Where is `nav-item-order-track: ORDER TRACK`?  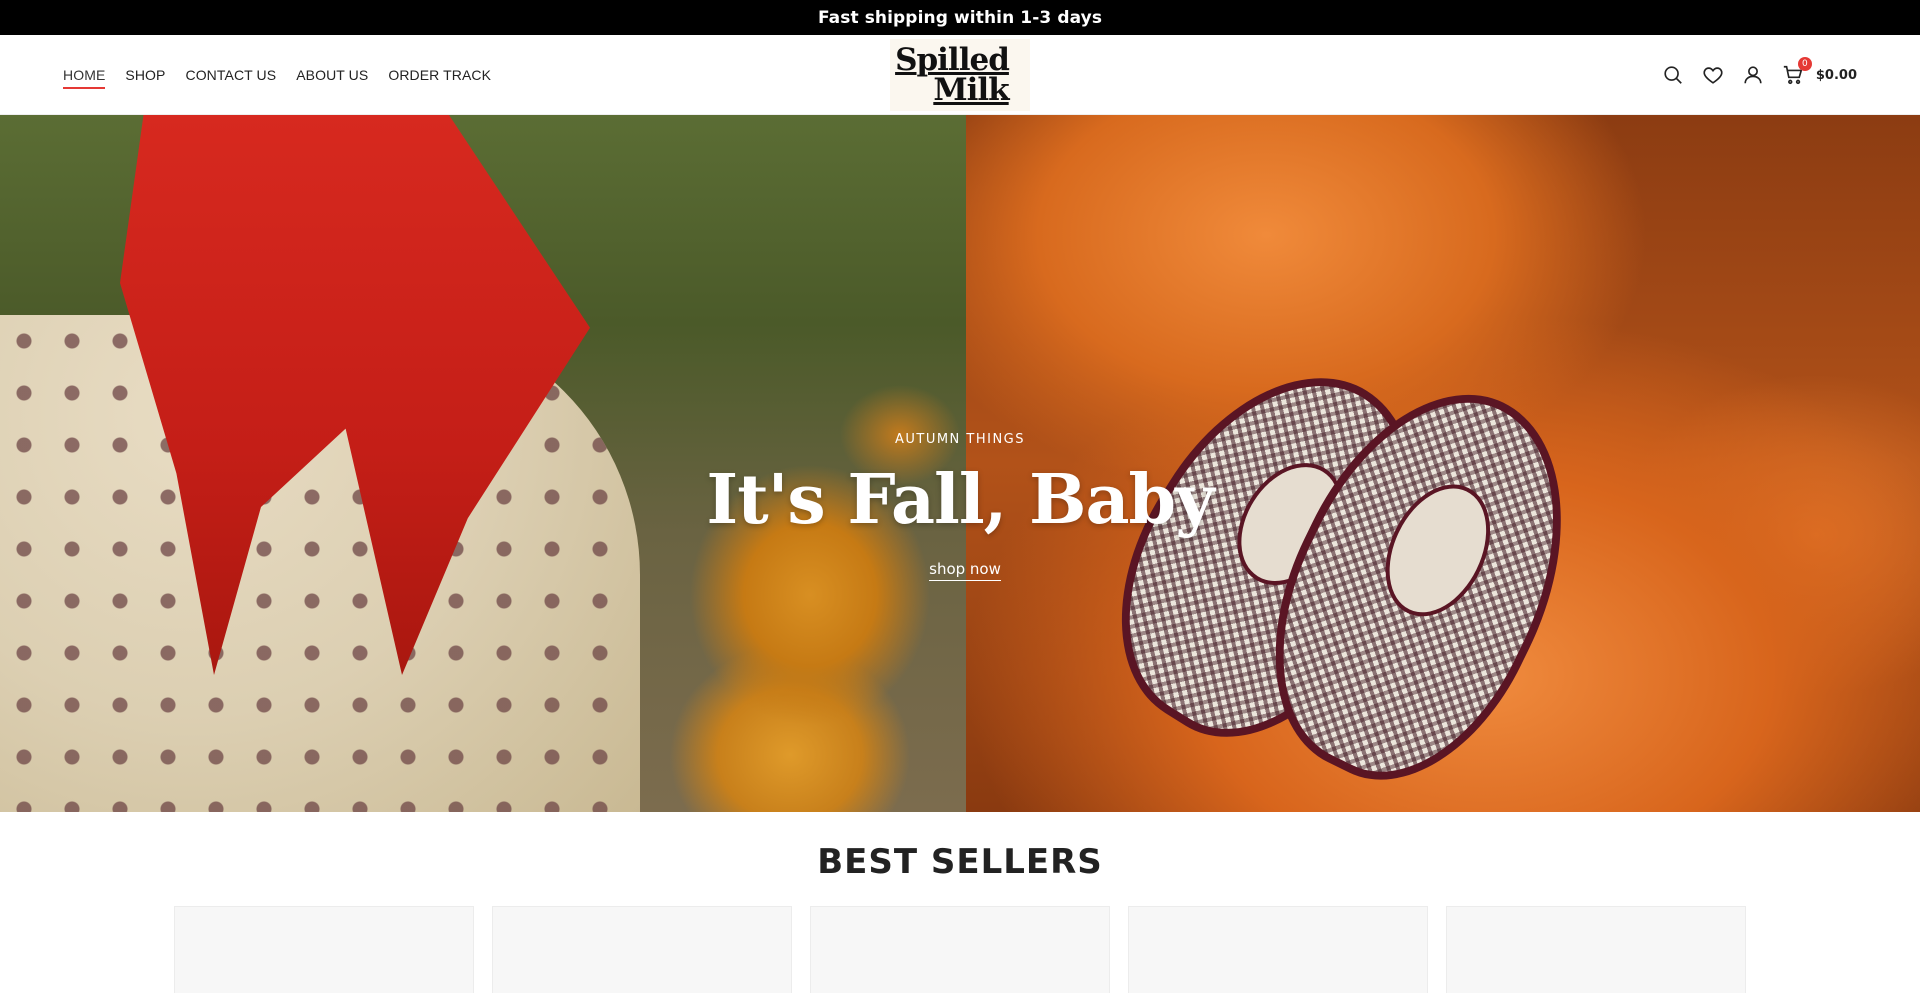
nav-item-order-track: ORDER TRACK is located at coordinates (439, 75).